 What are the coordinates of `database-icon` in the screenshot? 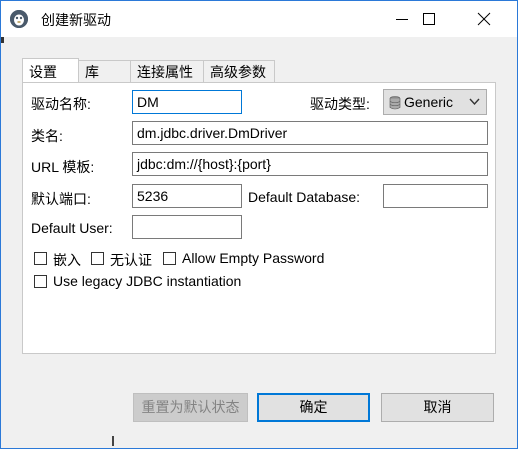 It's located at (395, 103).